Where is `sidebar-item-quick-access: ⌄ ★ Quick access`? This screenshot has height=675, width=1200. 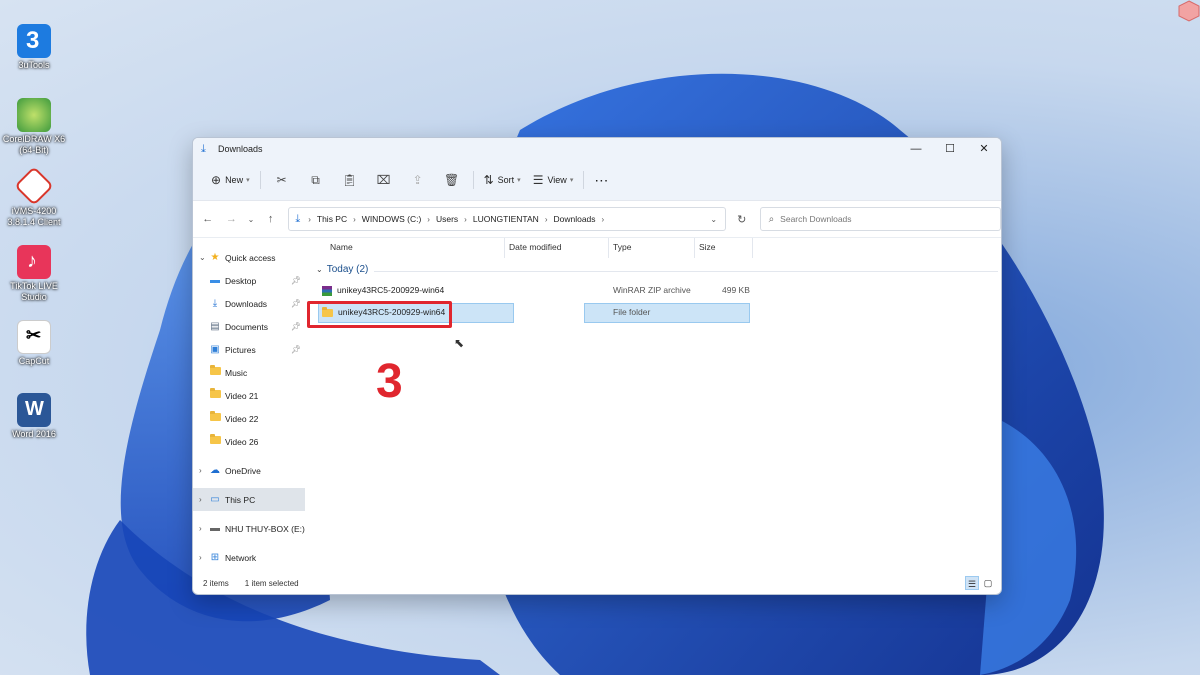
sidebar-item-quick-access: ⌄ ★ Quick access is located at coordinates (249, 257).